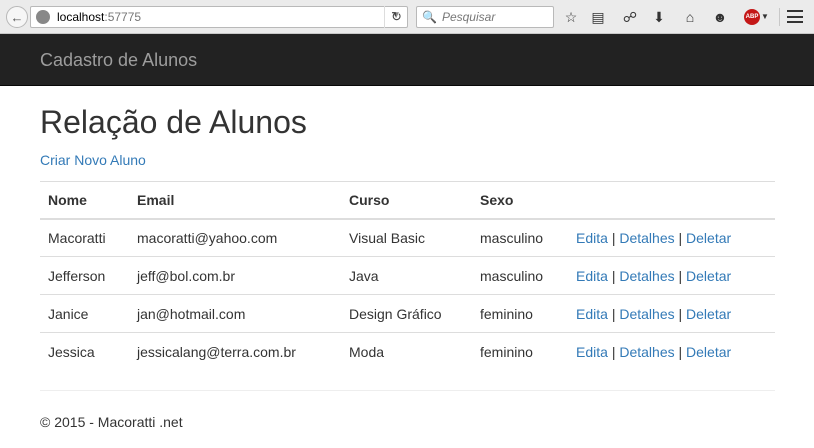  What do you see at coordinates (598, 17) in the screenshot?
I see `reading-list-icon: ▤` at bounding box center [598, 17].